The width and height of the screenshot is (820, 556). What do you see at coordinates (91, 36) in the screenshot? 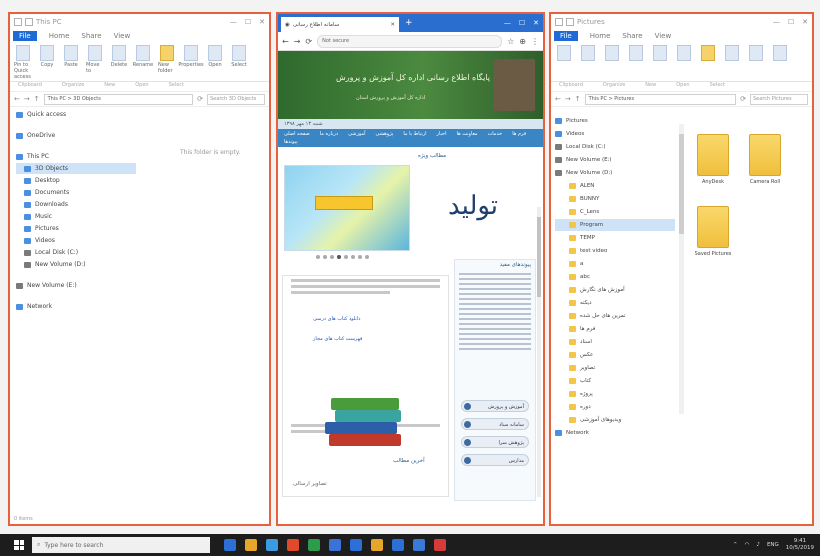
I see `tab-share: Share` at bounding box center [91, 36].